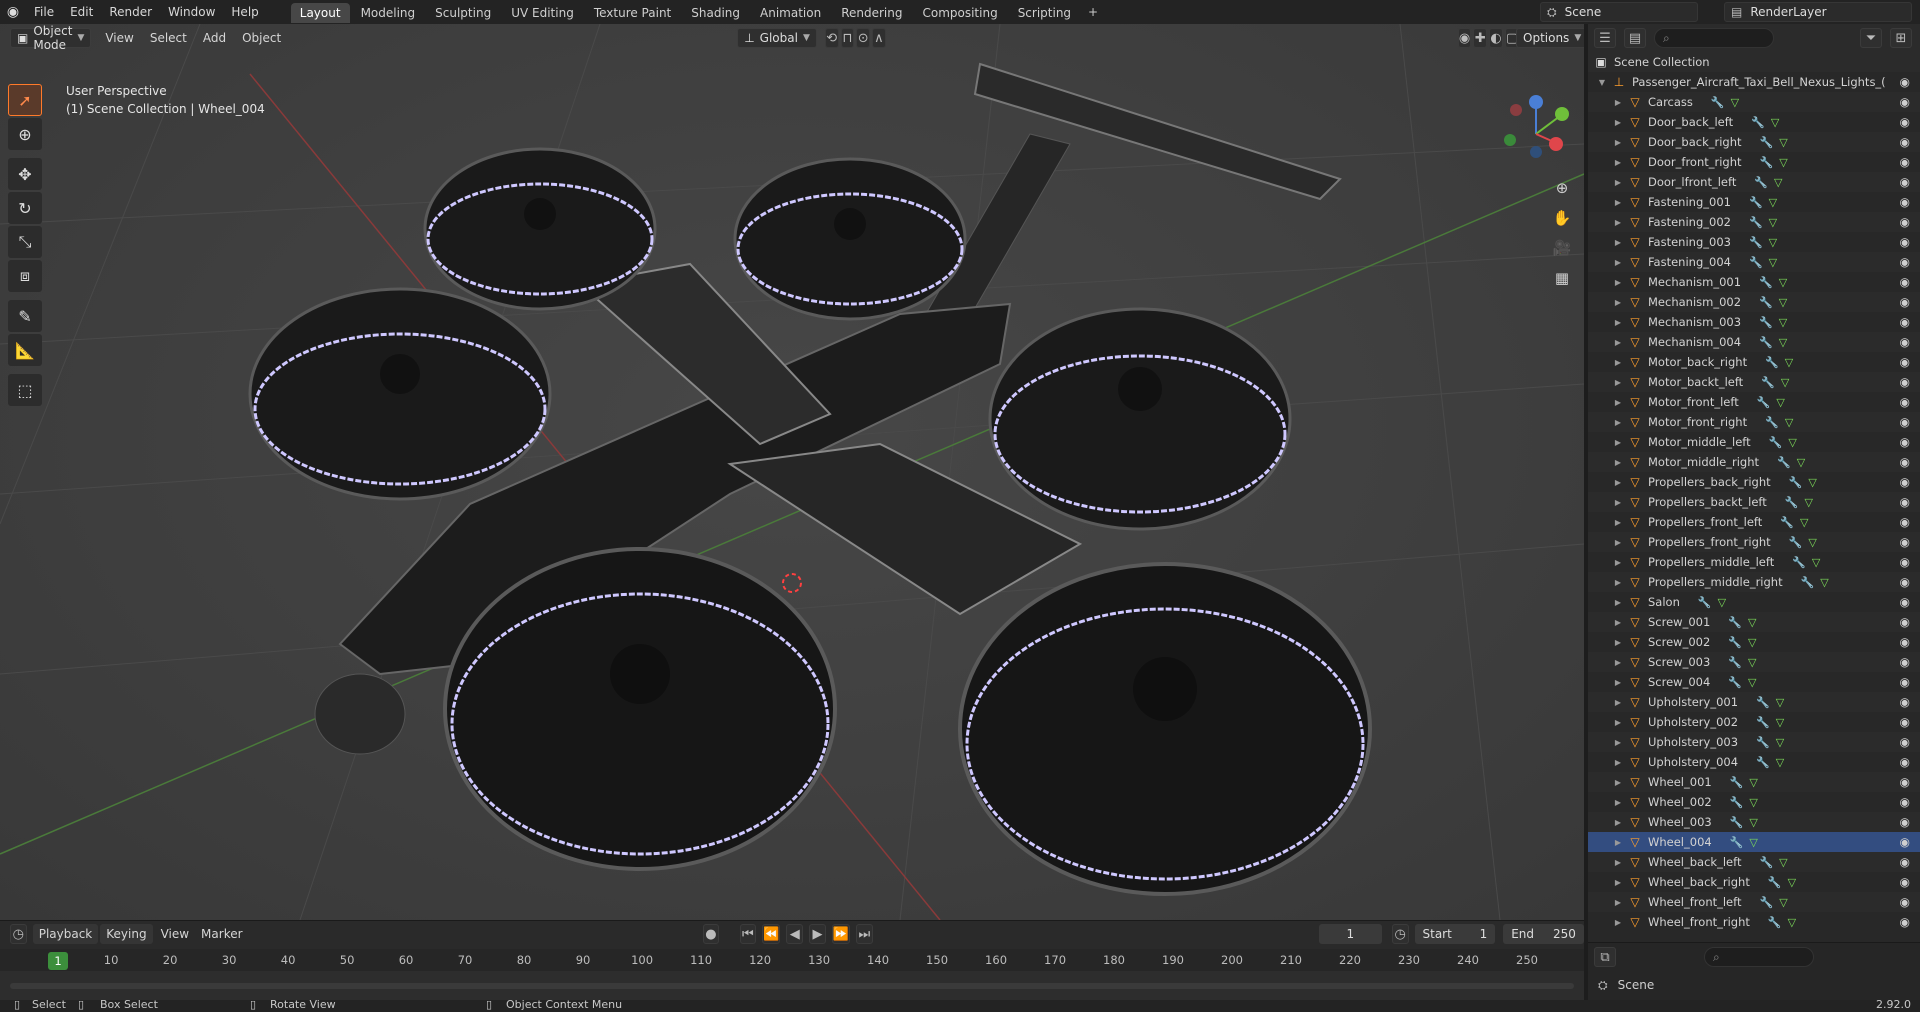 This screenshot has width=1920, height=1012. What do you see at coordinates (871, 13) in the screenshot?
I see `tab-rendering: Rendering` at bounding box center [871, 13].